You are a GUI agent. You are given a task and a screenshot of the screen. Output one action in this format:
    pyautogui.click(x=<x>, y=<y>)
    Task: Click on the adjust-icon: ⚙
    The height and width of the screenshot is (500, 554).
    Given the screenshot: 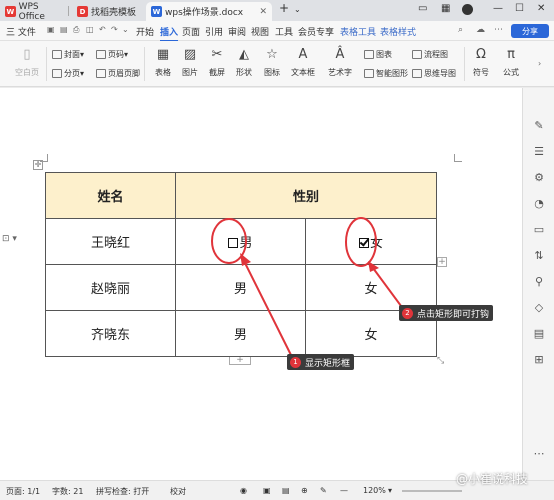 What is the action you would take?
    pyautogui.click(x=539, y=178)
    